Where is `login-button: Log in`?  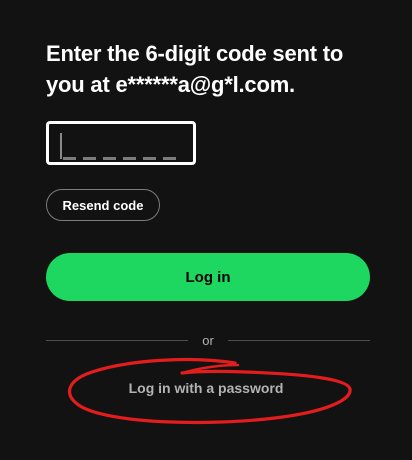 login-button: Log in is located at coordinates (208, 277).